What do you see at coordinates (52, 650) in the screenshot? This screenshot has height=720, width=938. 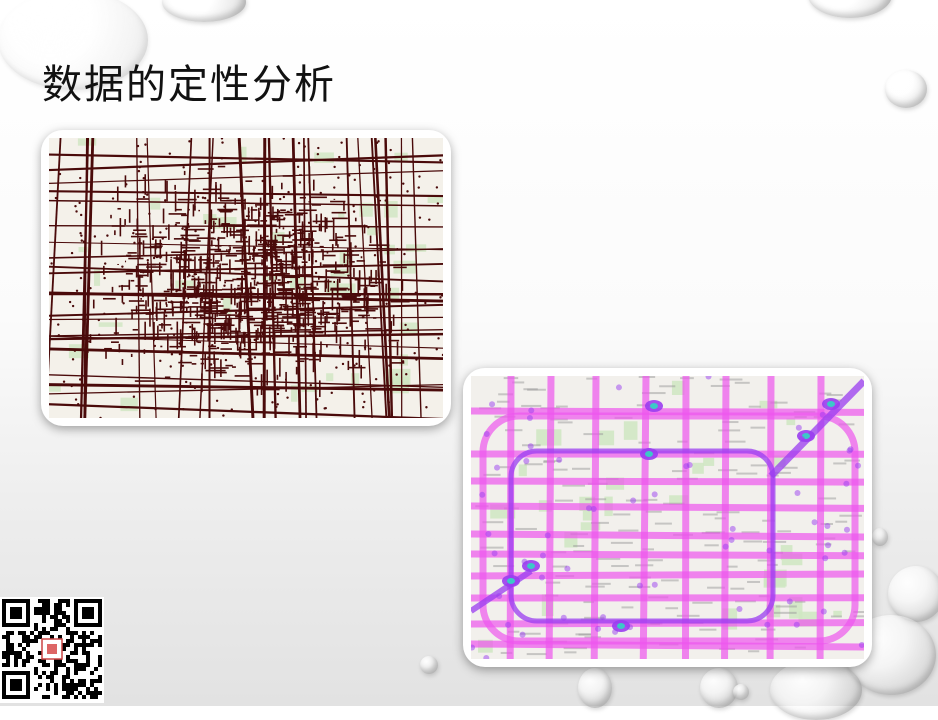 I see `qr-code-icon` at bounding box center [52, 650].